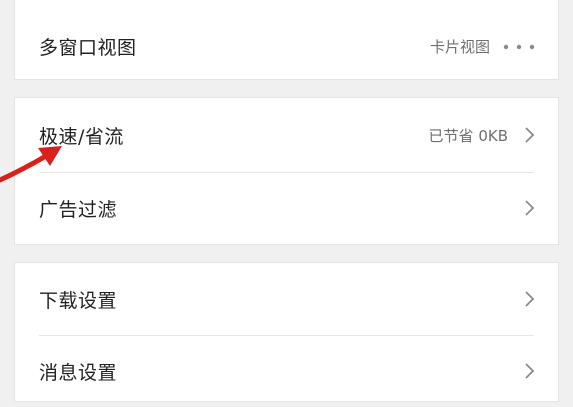 The height and width of the screenshot is (407, 573). Describe the element at coordinates (459, 47) in the screenshot. I see `multi-window-view-value: 卡片视图` at that location.